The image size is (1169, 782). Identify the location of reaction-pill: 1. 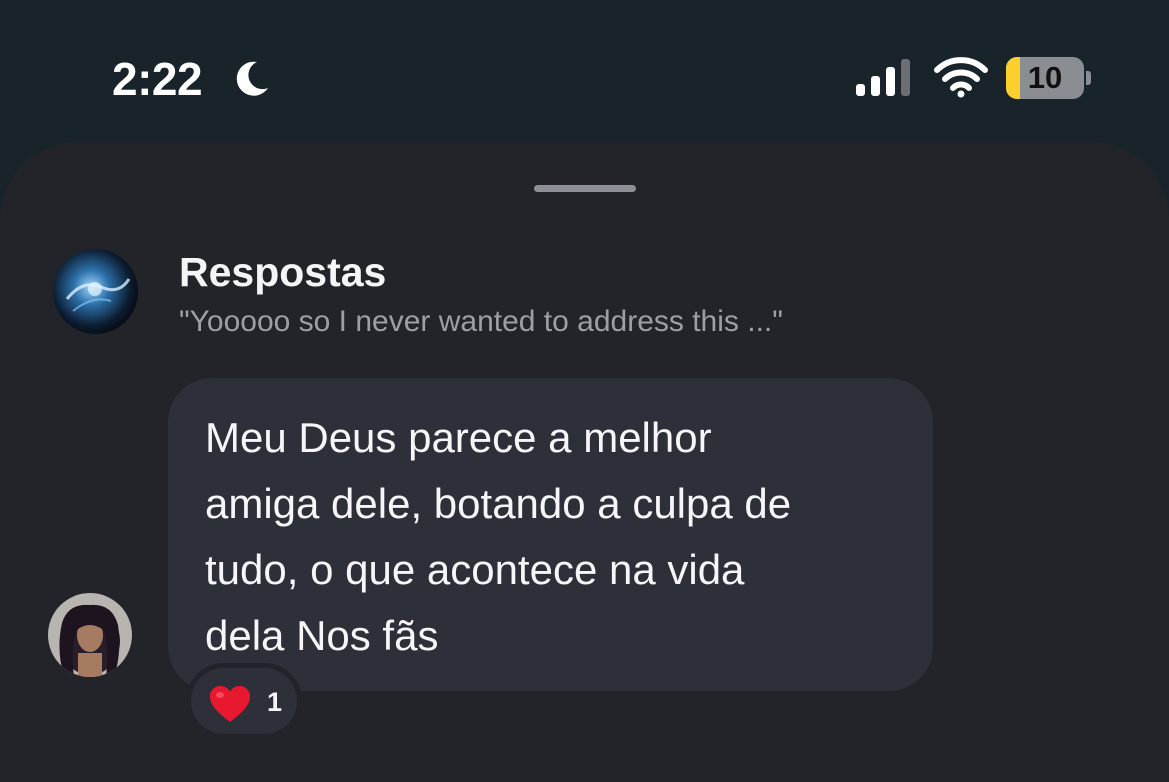
(244, 701).